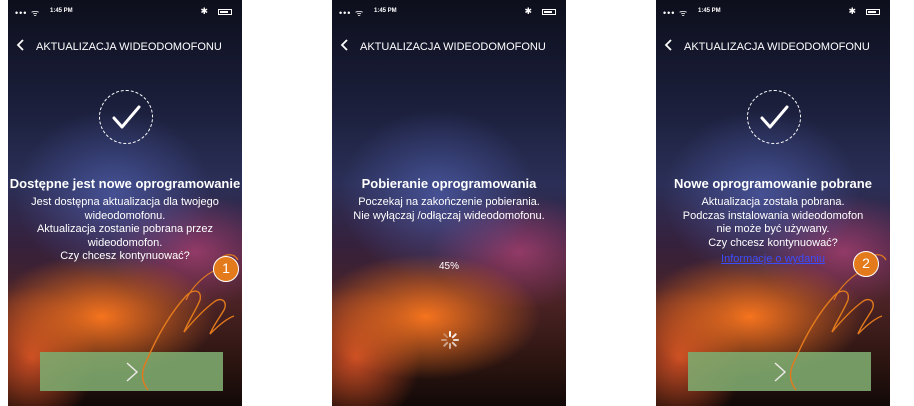 This screenshot has width=914, height=406. Describe the element at coordinates (866, 264) in the screenshot. I see `step-marker: 2` at that location.